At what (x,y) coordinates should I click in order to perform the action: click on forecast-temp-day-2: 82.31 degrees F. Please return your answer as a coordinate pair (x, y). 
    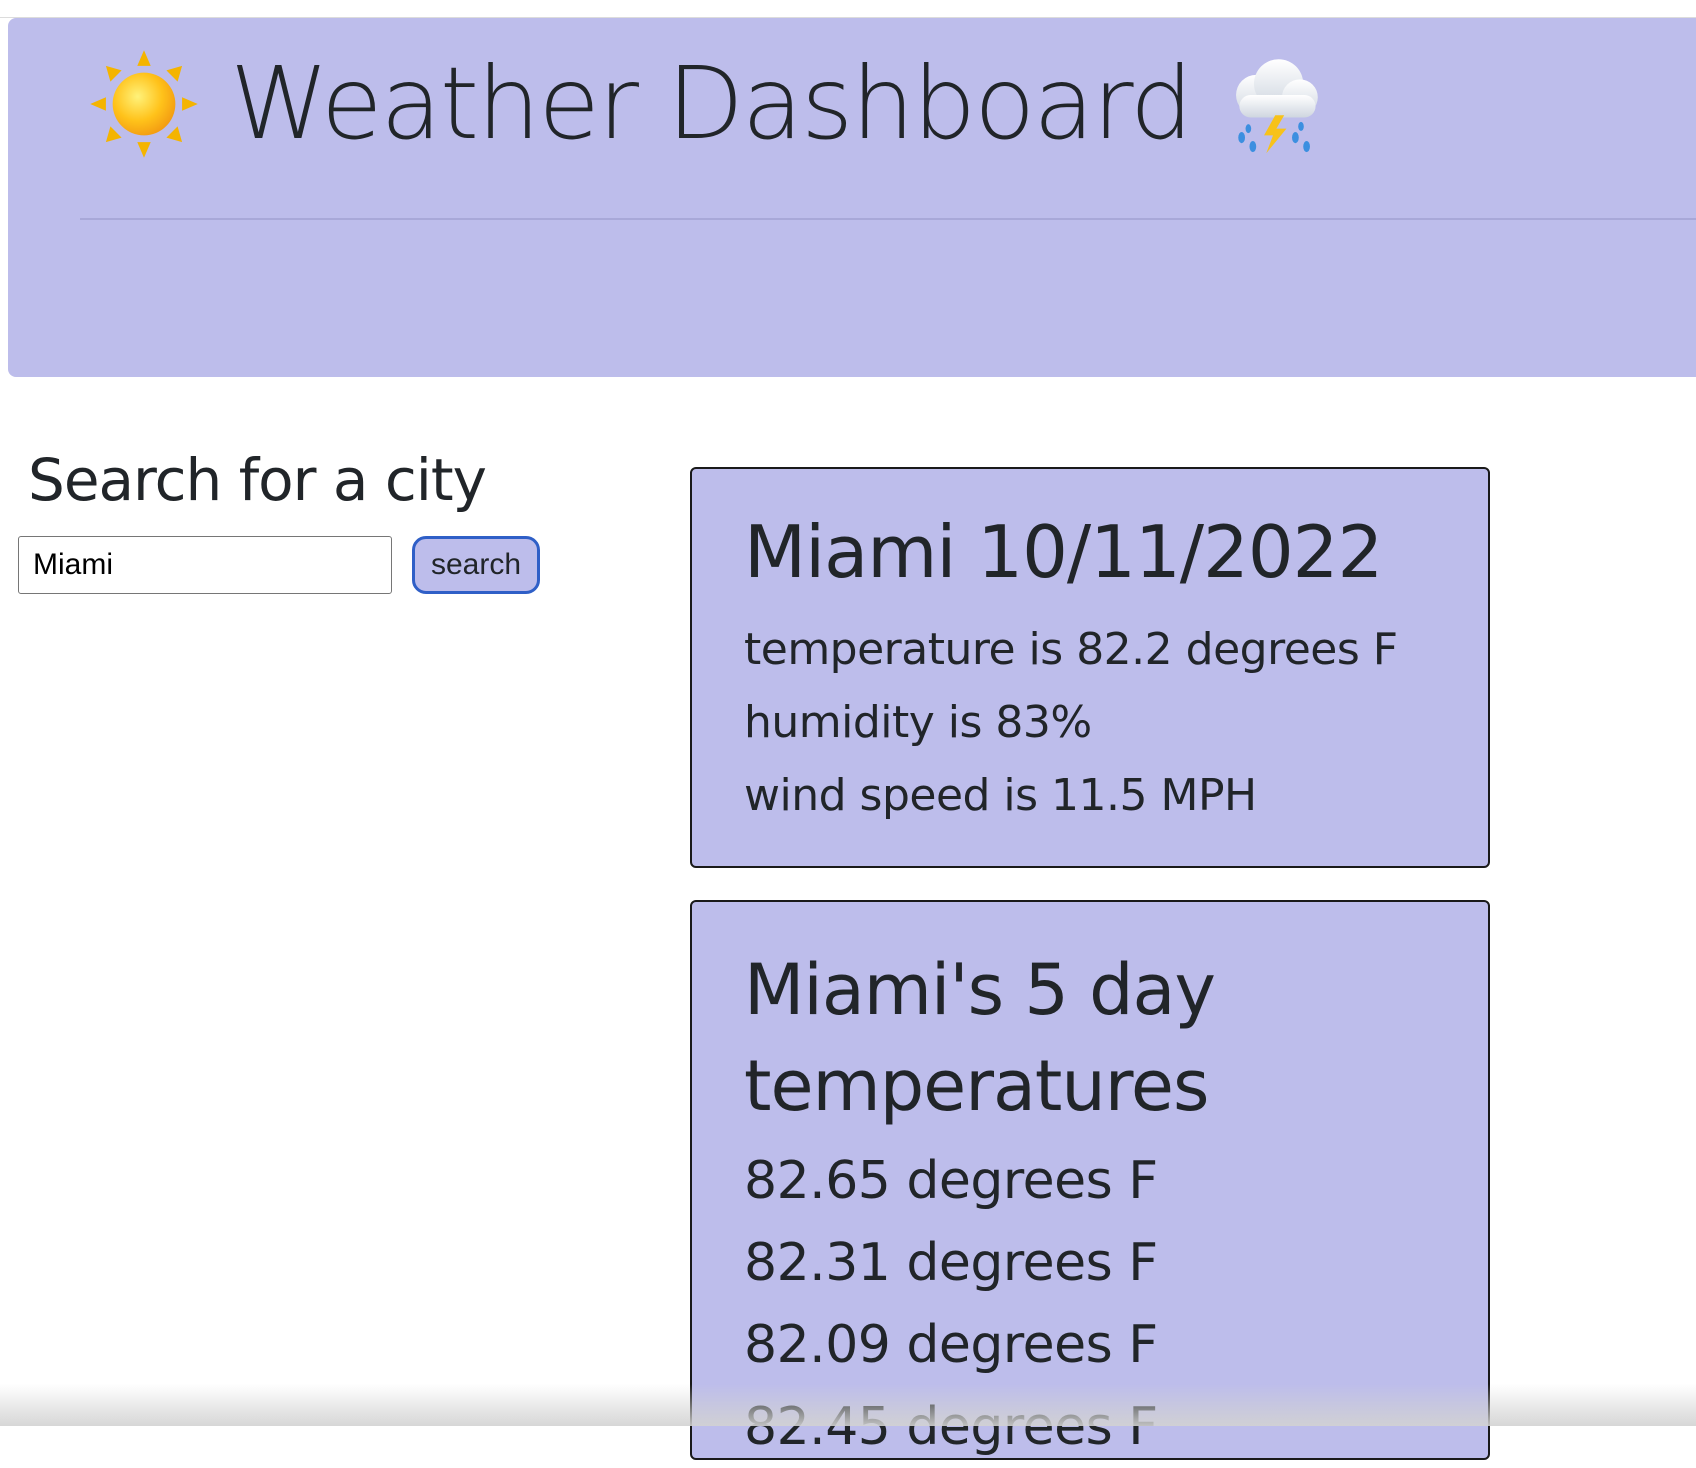
    Looking at the image, I should click on (951, 1263).